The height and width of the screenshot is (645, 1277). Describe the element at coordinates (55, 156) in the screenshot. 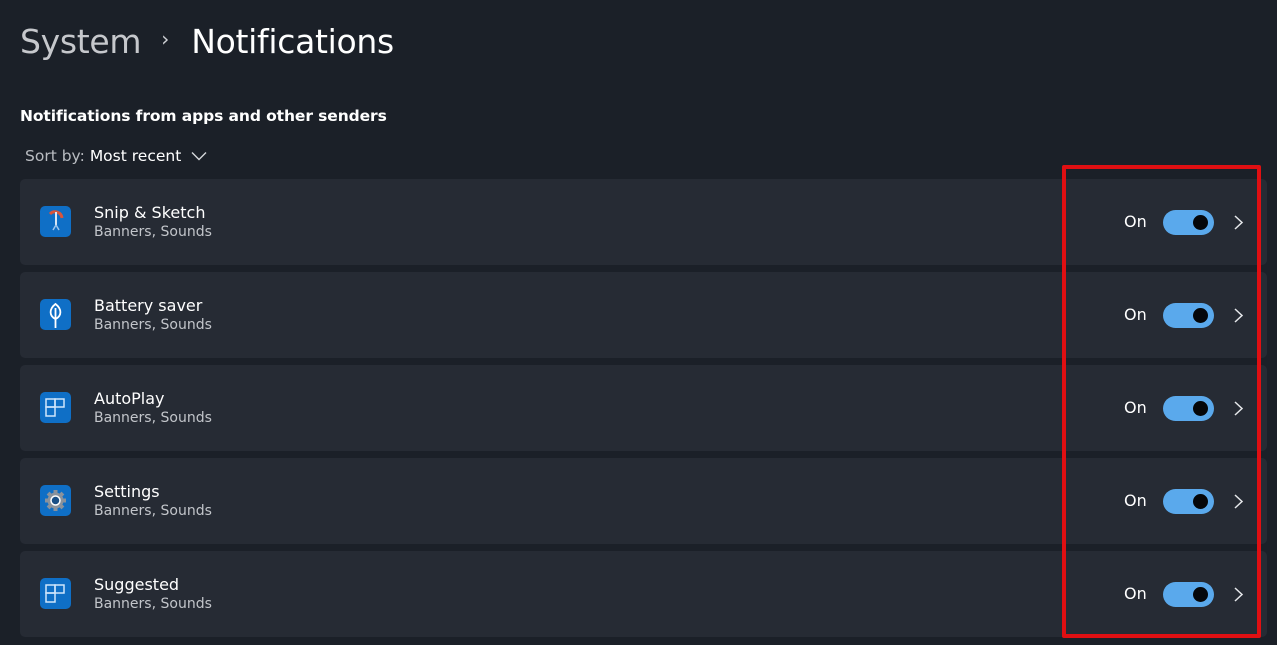

I see `sort-label: Sort by:` at that location.